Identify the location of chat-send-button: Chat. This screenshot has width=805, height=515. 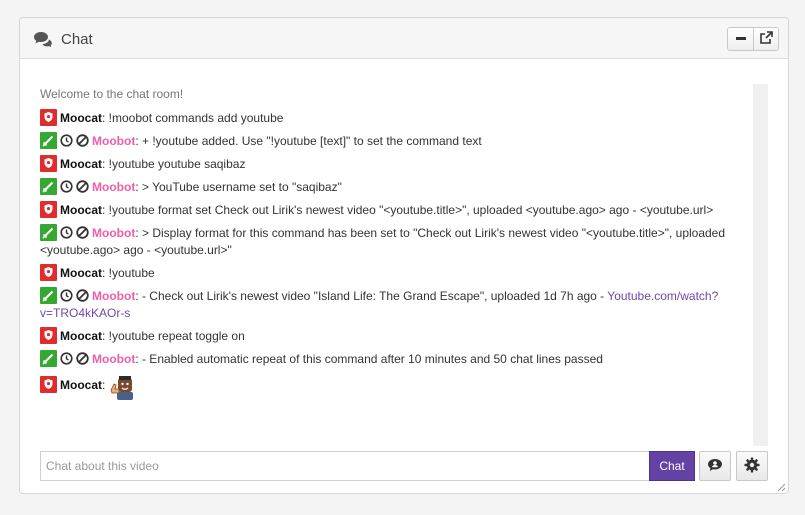
(672, 466).